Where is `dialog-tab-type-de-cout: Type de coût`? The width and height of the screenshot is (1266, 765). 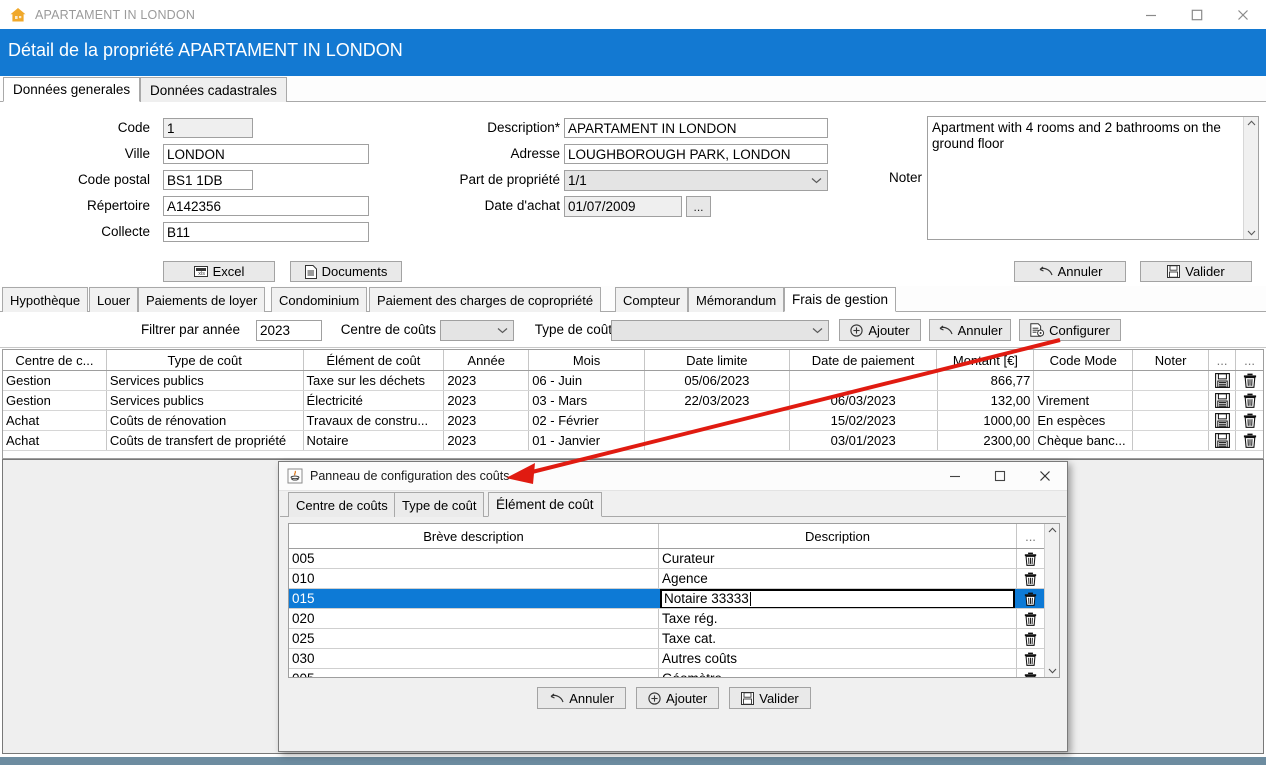
dialog-tab-type-de-cout: Type de coût is located at coordinates (439, 504).